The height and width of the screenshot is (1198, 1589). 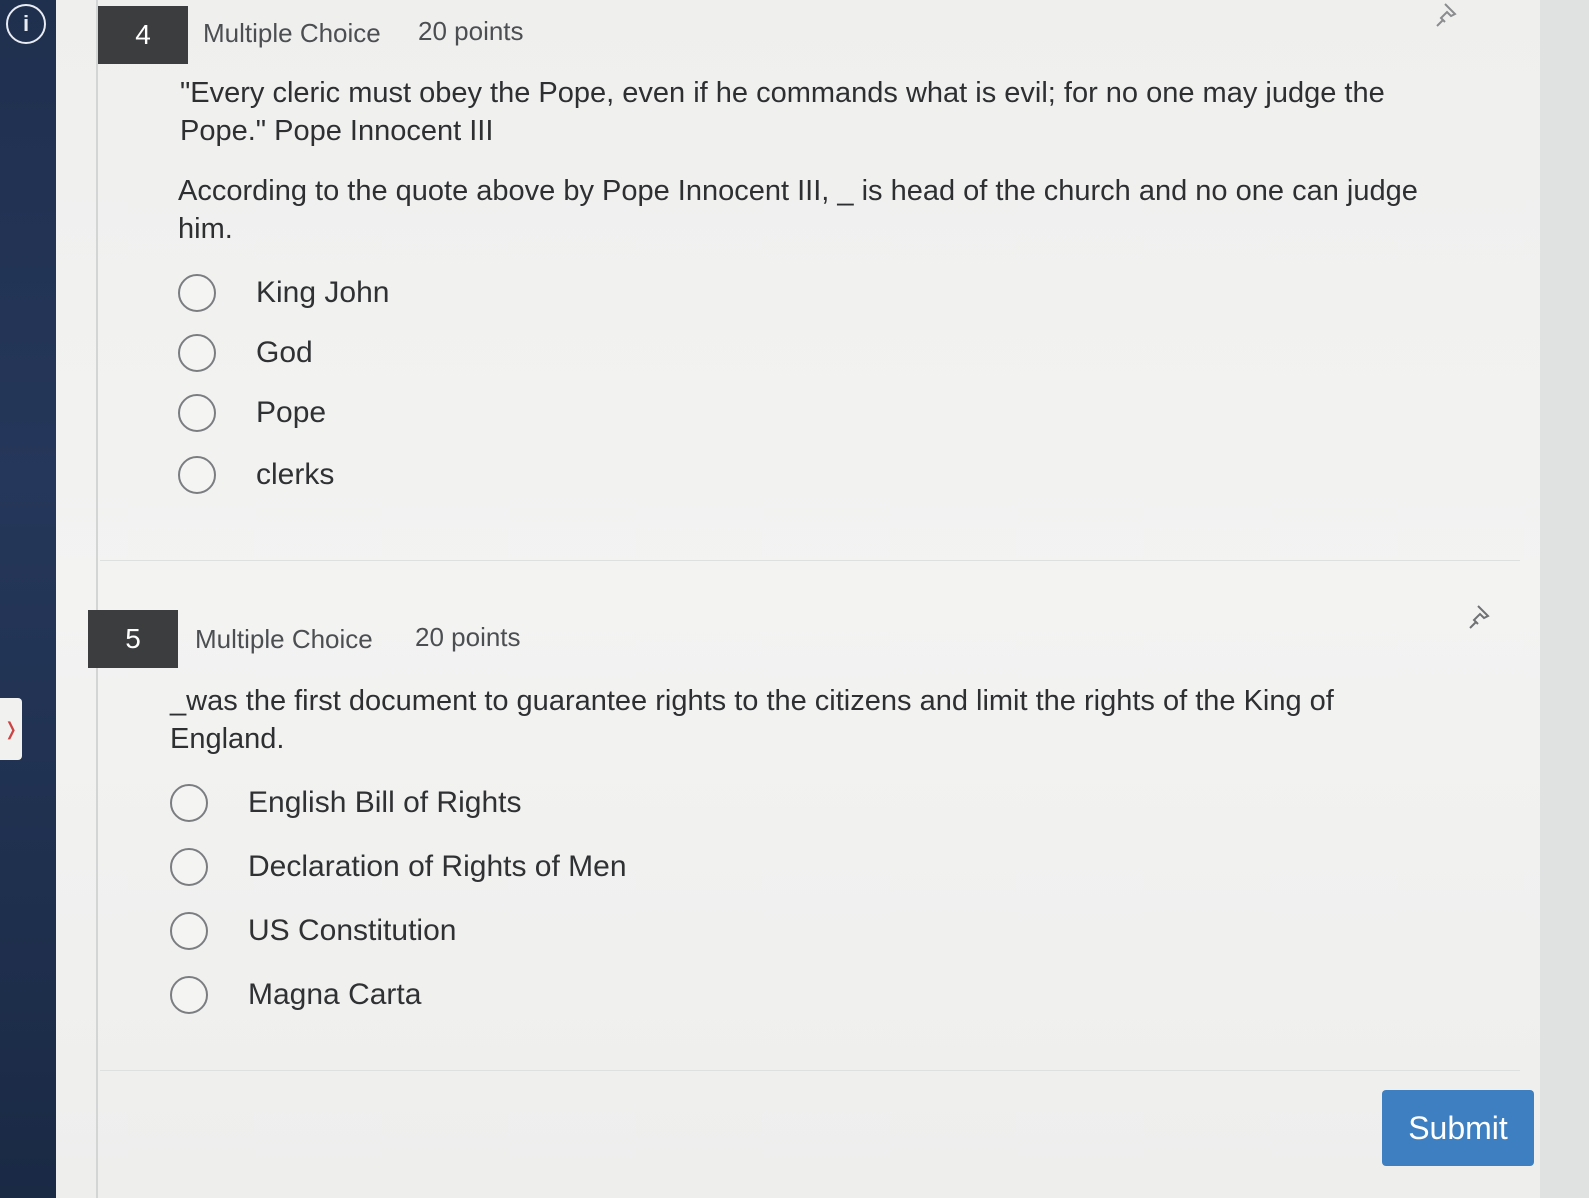 I want to click on choice-label: clerks, so click(x=295, y=474).